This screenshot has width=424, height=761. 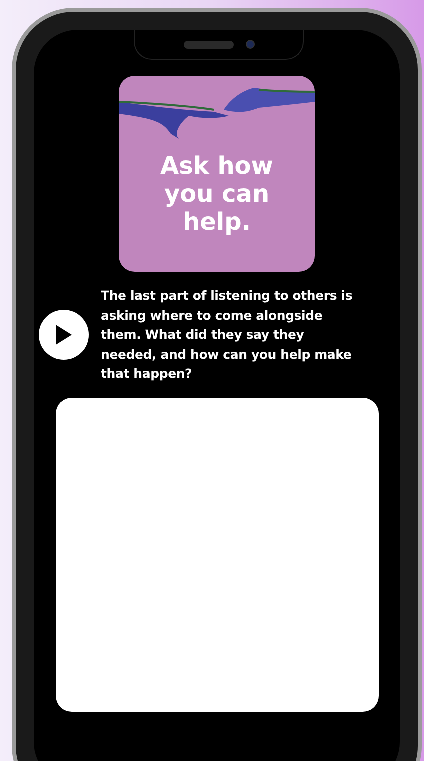 I want to click on camera-icon, so click(x=250, y=44).